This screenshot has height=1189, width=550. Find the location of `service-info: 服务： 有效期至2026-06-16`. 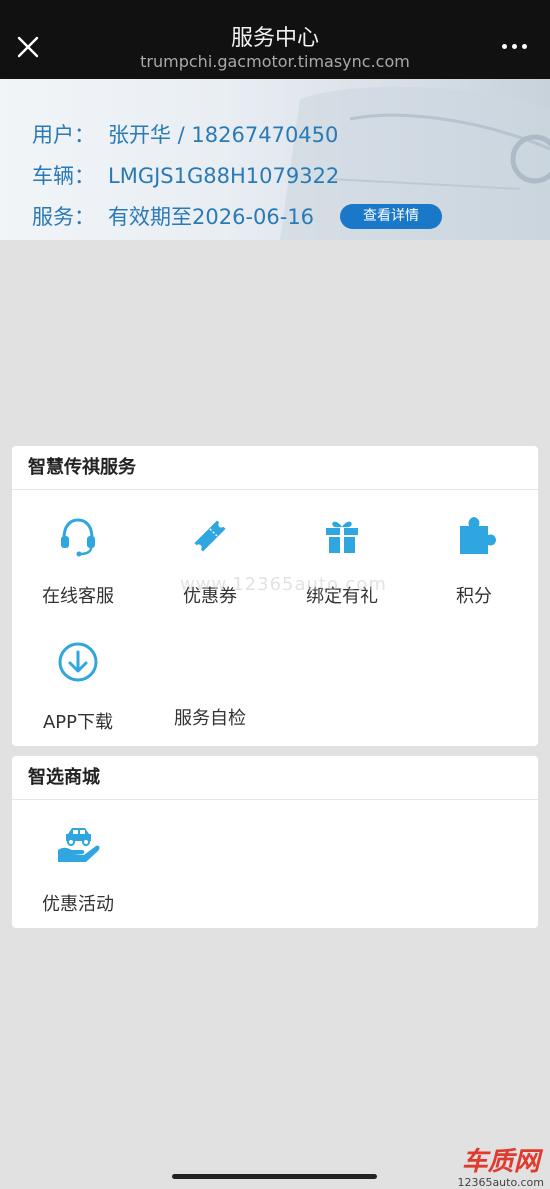

service-info: 服务： 有效期至2026-06-16 is located at coordinates (173, 216).